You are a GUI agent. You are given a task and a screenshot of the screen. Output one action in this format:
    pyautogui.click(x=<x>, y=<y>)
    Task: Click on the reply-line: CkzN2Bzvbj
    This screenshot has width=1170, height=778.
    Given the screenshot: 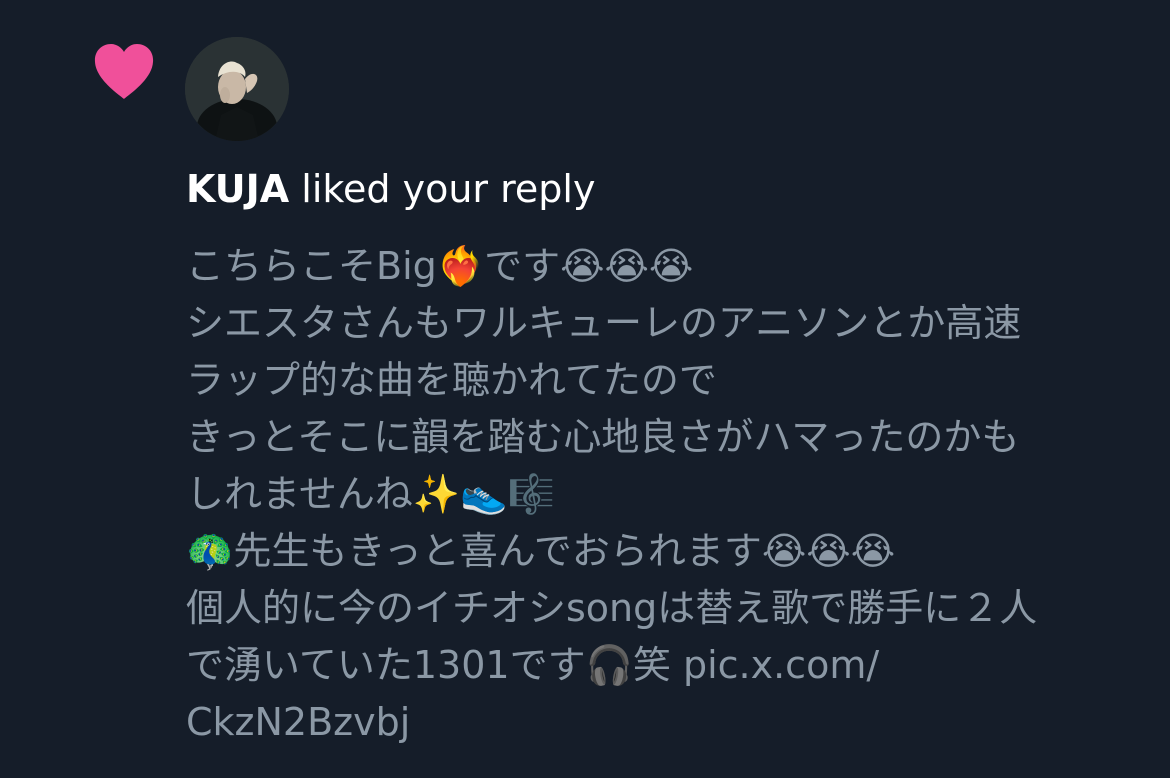 What is the action you would take?
    pyautogui.click(x=298, y=722)
    